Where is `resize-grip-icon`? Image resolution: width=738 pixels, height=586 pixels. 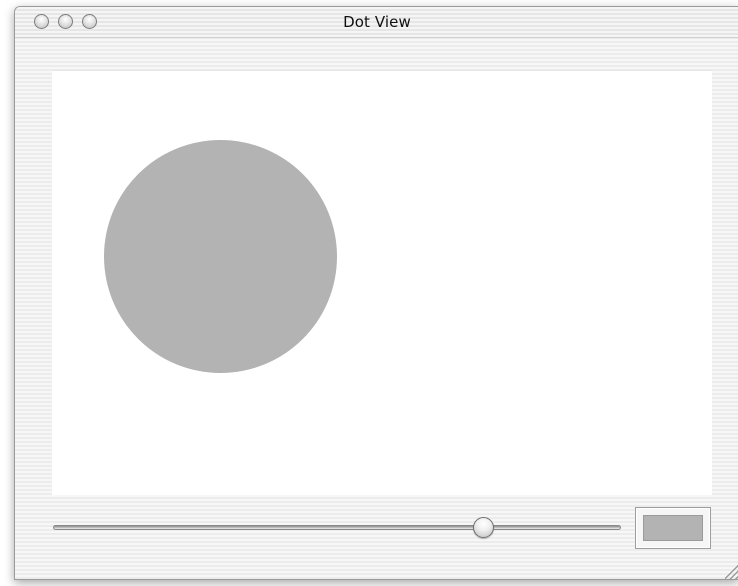 resize-grip-icon is located at coordinates (731, 572).